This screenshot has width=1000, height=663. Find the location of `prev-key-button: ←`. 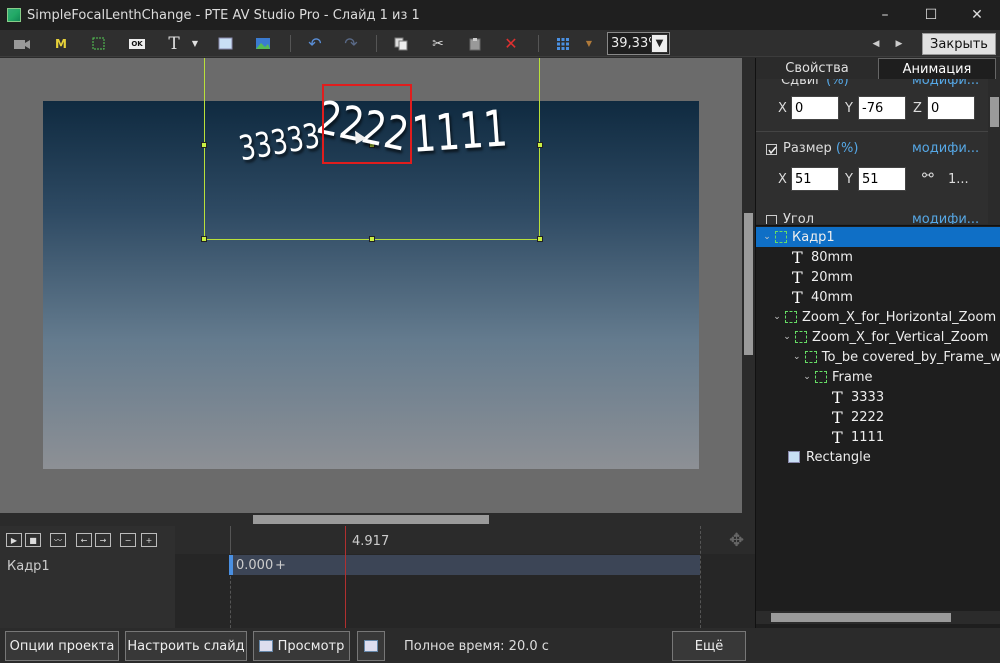

prev-key-button: ← is located at coordinates (84, 540).